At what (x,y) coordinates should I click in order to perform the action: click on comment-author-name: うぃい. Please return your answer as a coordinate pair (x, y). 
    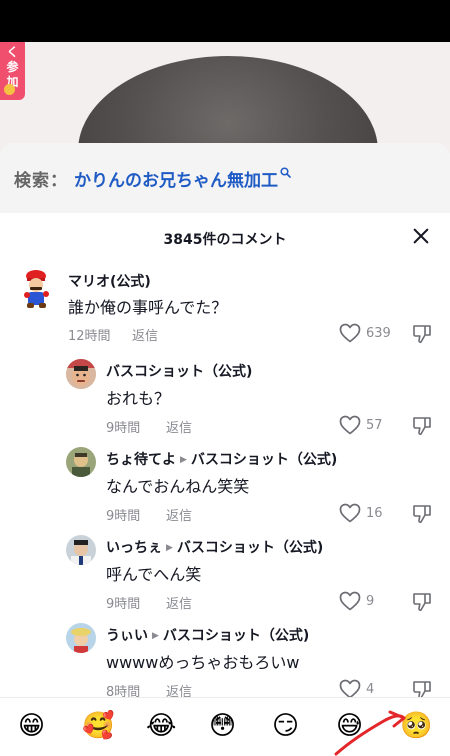
    Looking at the image, I should click on (127, 636).